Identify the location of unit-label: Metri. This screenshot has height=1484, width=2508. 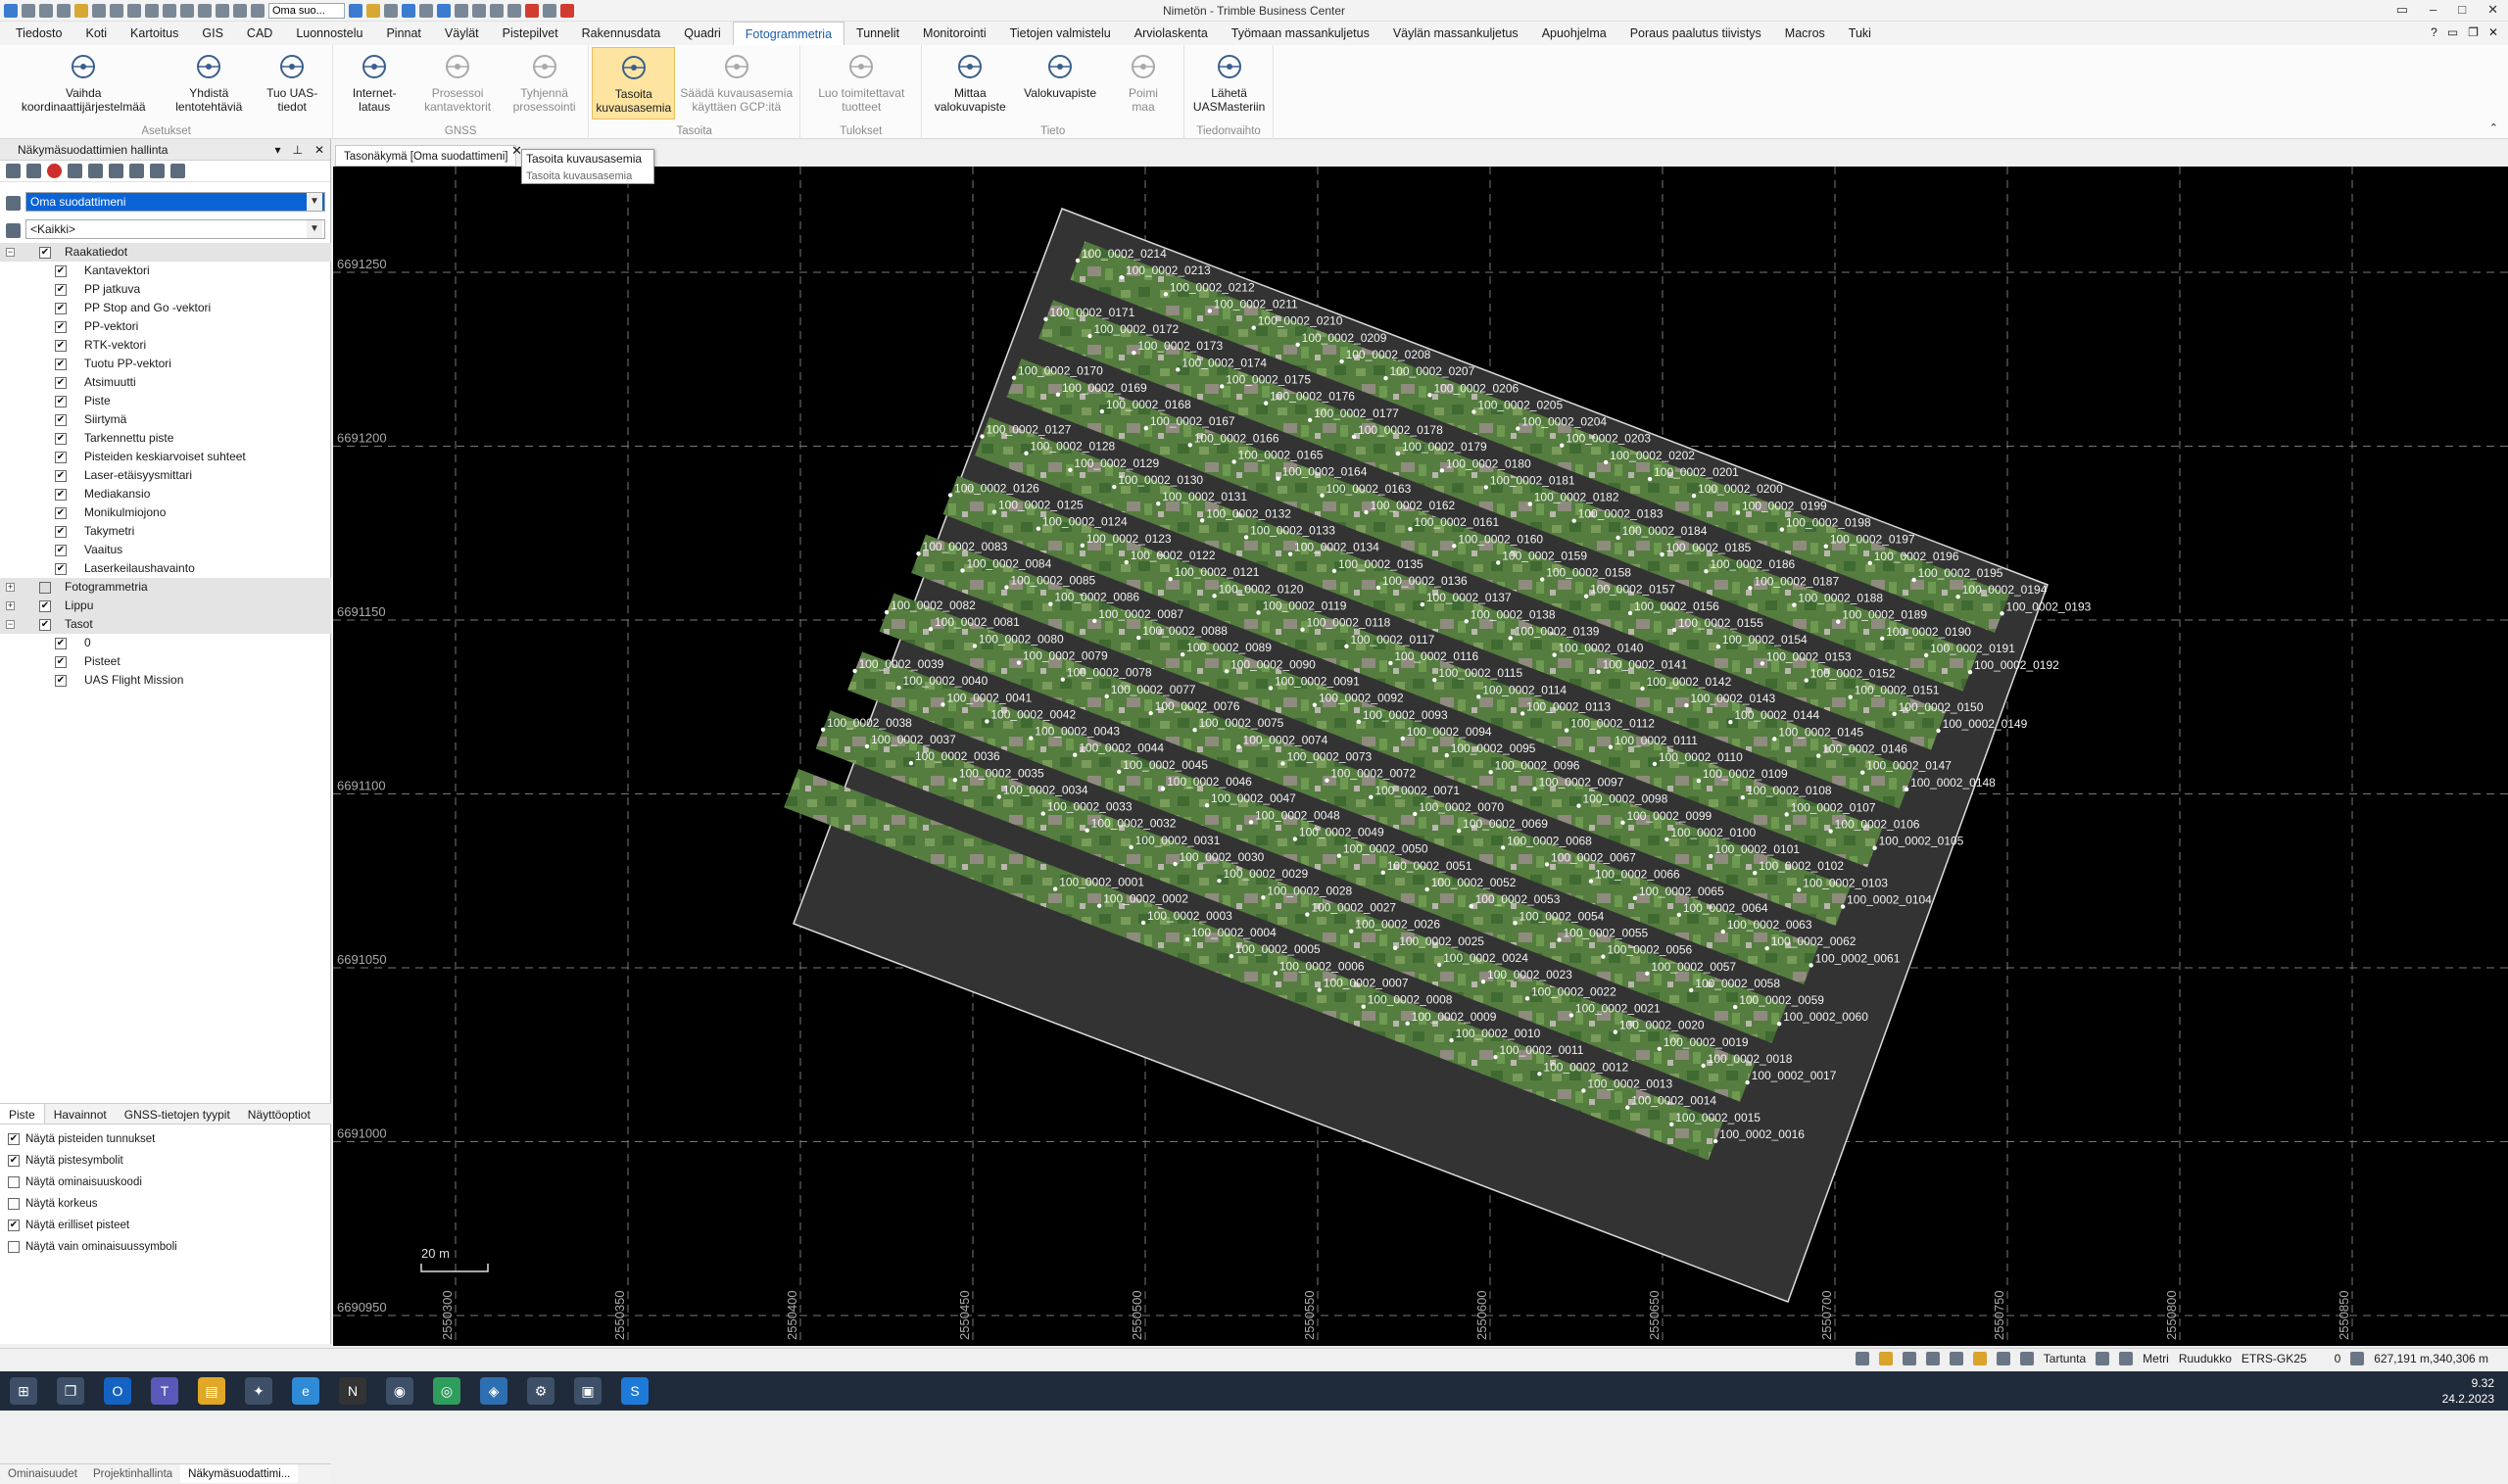
(2156, 1358).